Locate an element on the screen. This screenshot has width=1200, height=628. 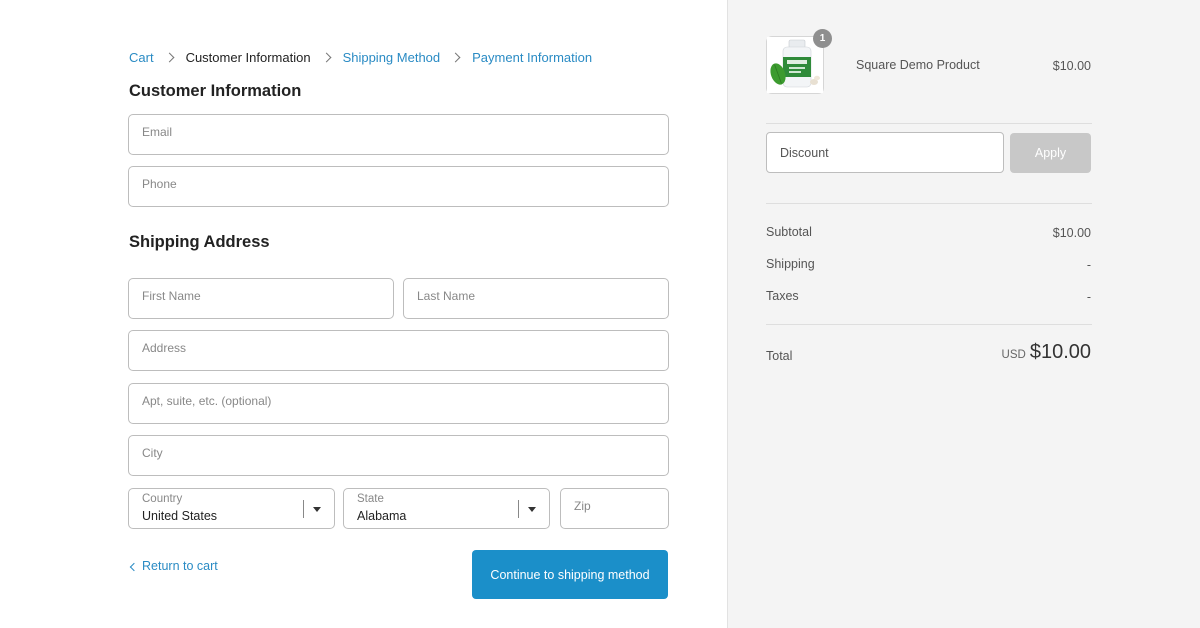
city-field: City is located at coordinates (398, 455).